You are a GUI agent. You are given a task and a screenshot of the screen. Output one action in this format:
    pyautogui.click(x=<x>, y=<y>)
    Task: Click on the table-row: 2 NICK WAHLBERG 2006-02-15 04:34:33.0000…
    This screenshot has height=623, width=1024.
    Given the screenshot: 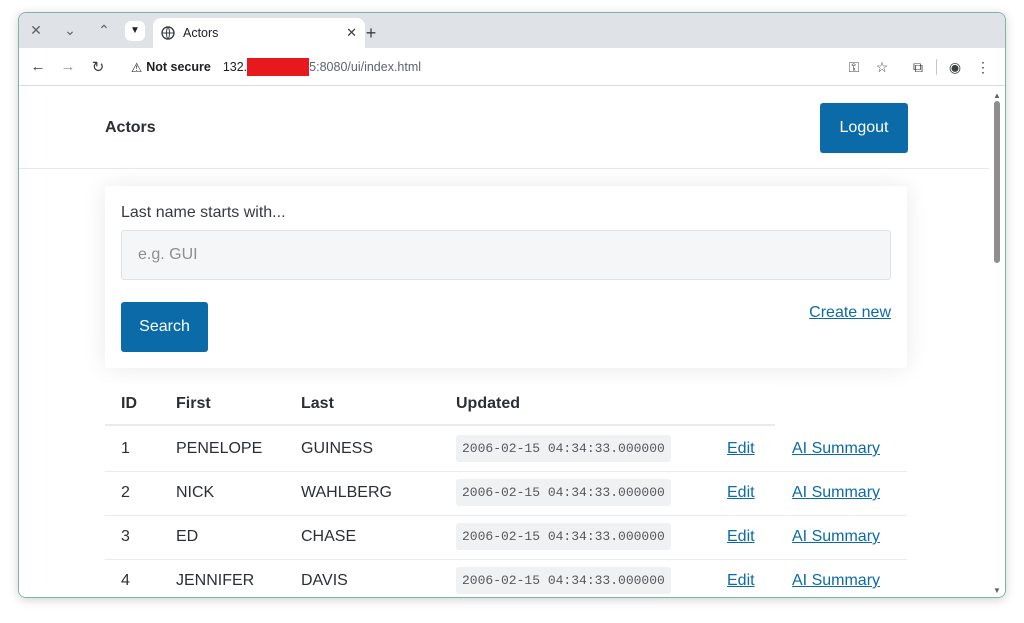 What is the action you would take?
    pyautogui.click(x=506, y=494)
    